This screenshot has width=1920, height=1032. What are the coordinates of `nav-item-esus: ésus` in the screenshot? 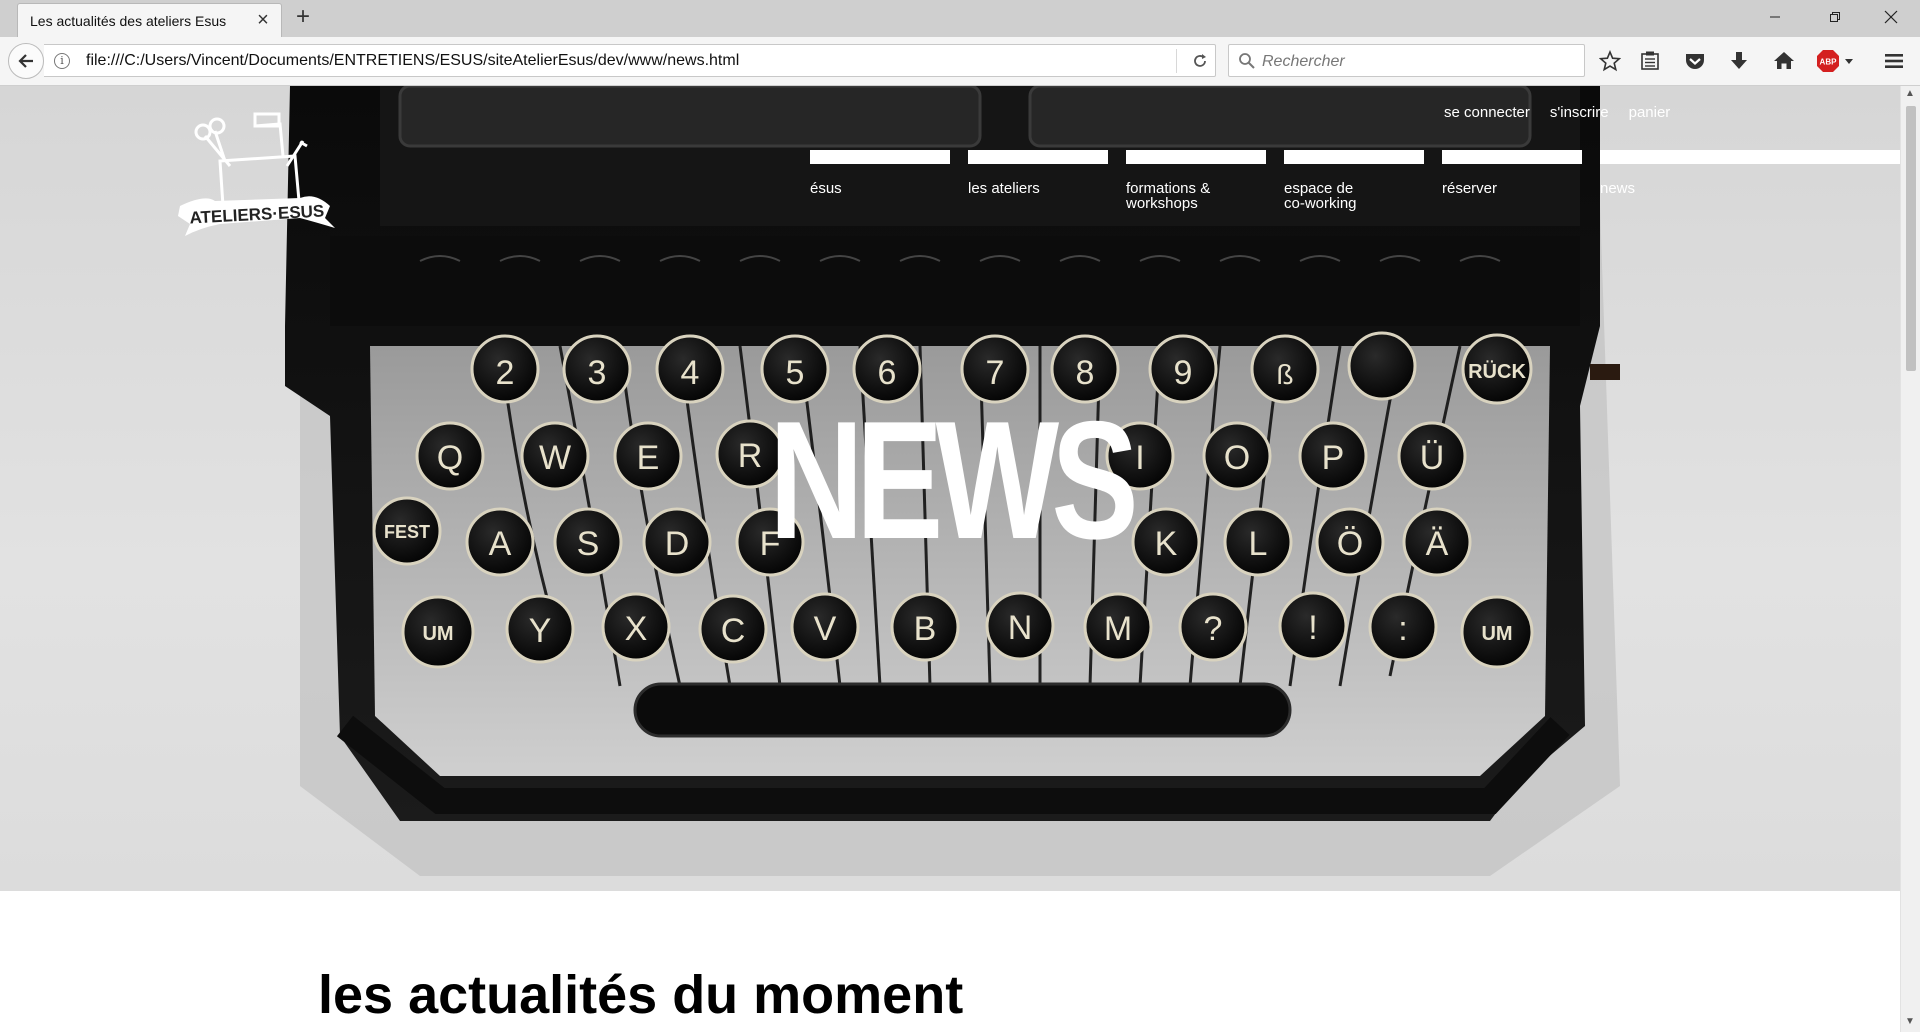 It's located at (880, 190).